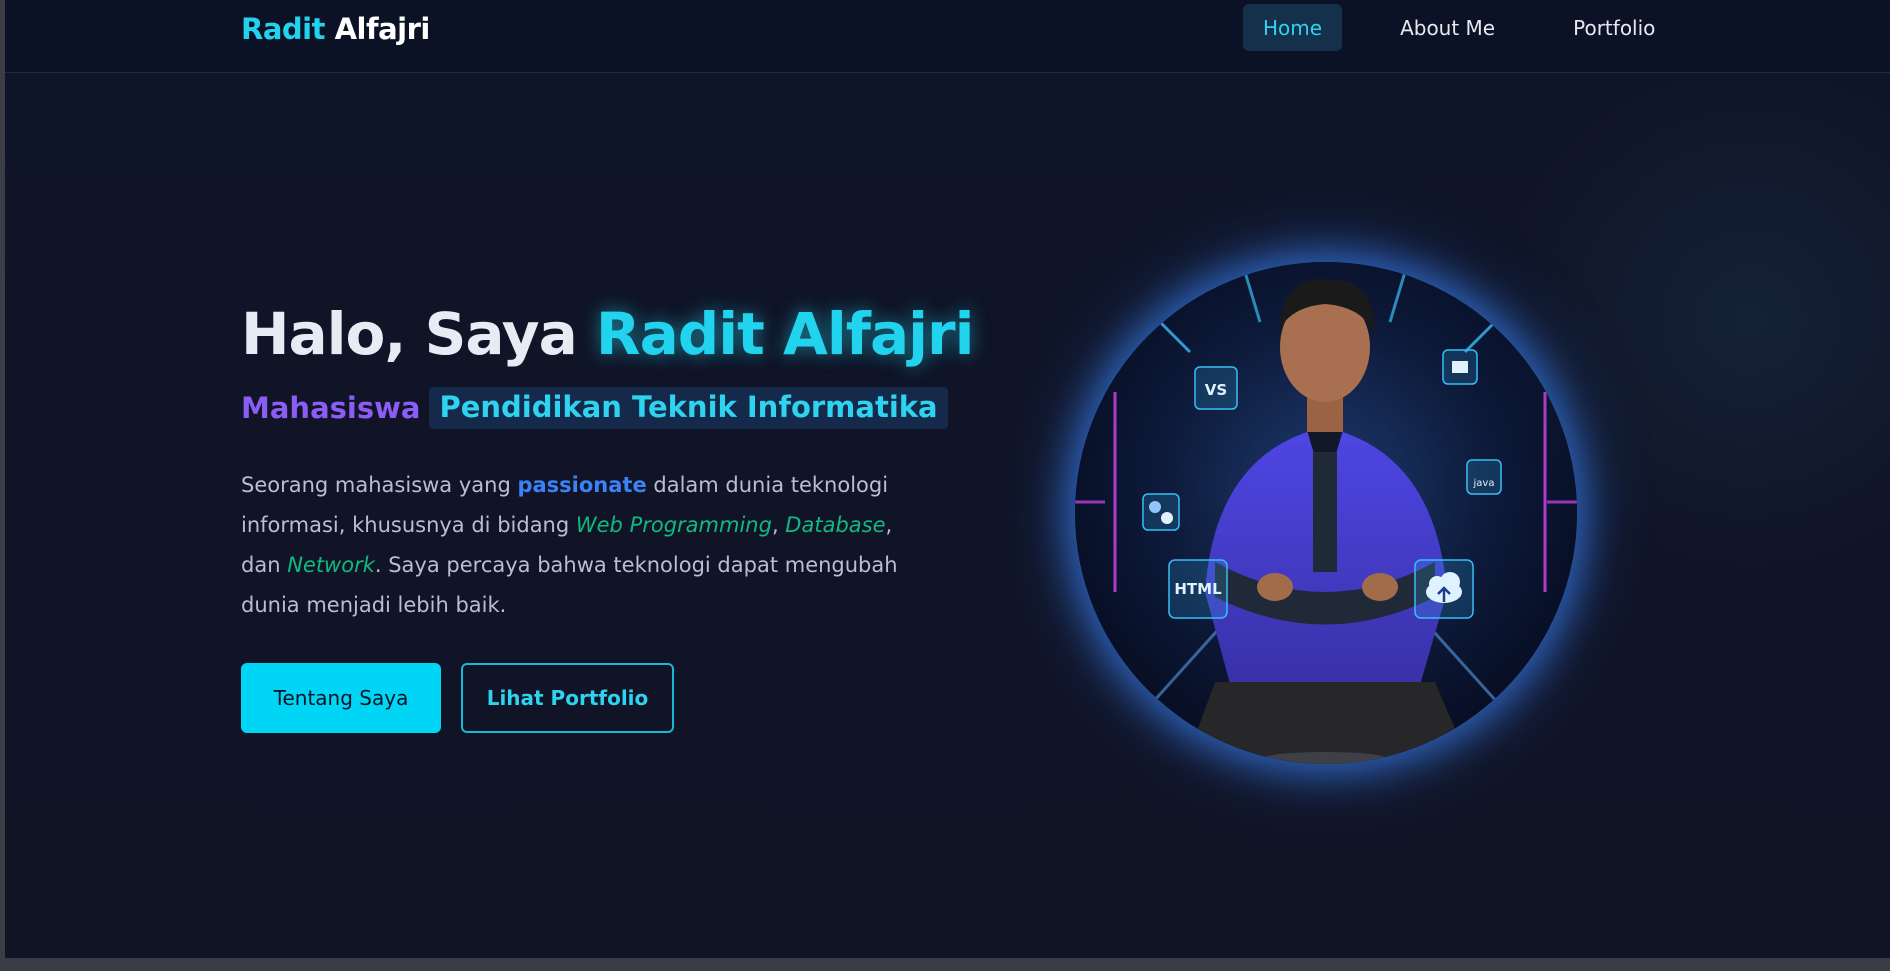  I want to click on major-badge: Pendidikan Teknik Informatika, so click(688, 408).